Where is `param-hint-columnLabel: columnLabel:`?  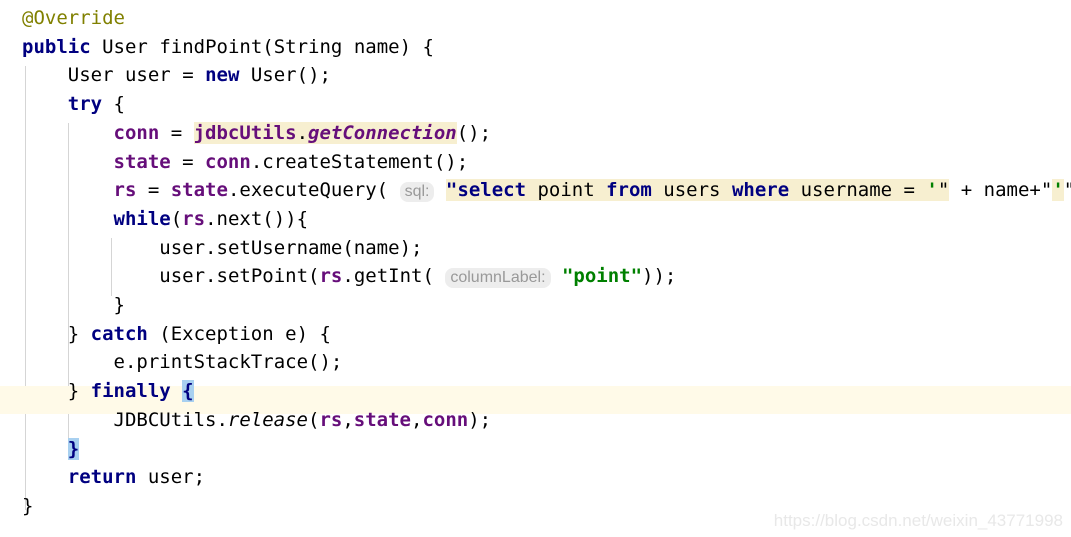
param-hint-columnLabel: columnLabel: is located at coordinates (498, 278).